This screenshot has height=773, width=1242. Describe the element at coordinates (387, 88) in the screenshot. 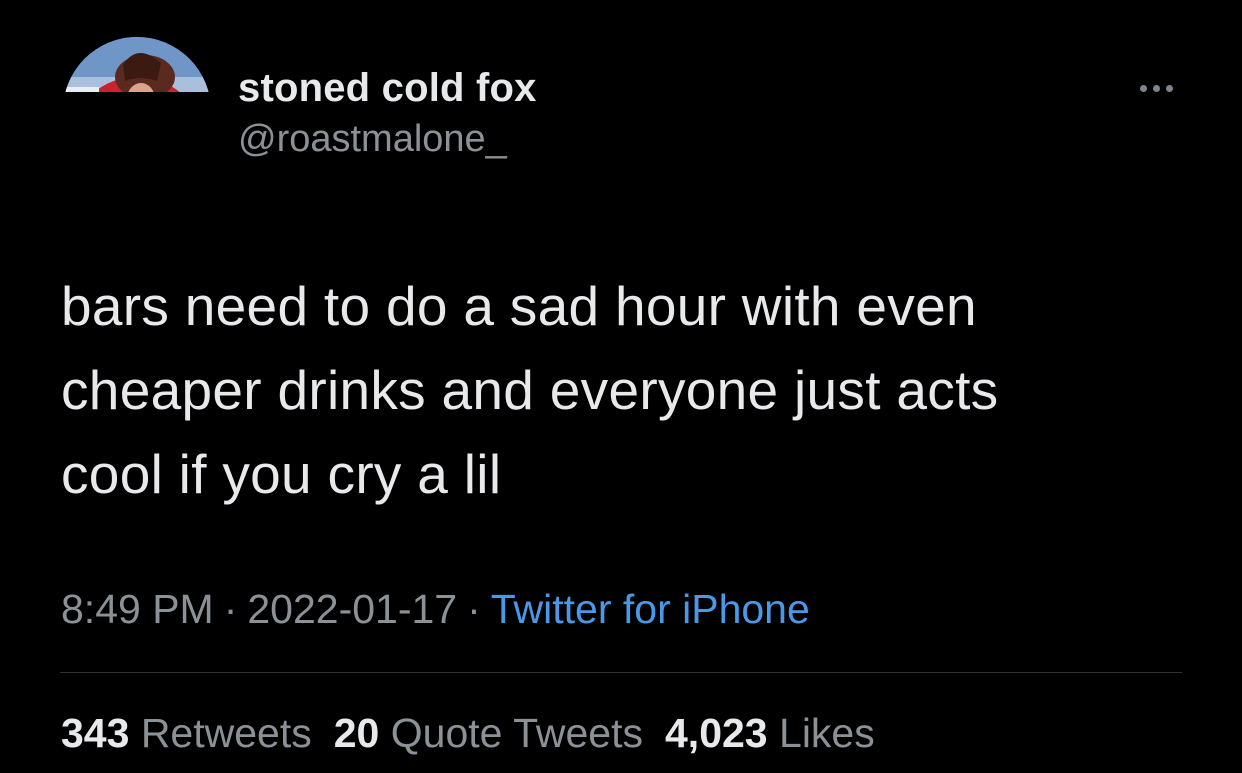

I see `display-name: stoned cold fox` at that location.